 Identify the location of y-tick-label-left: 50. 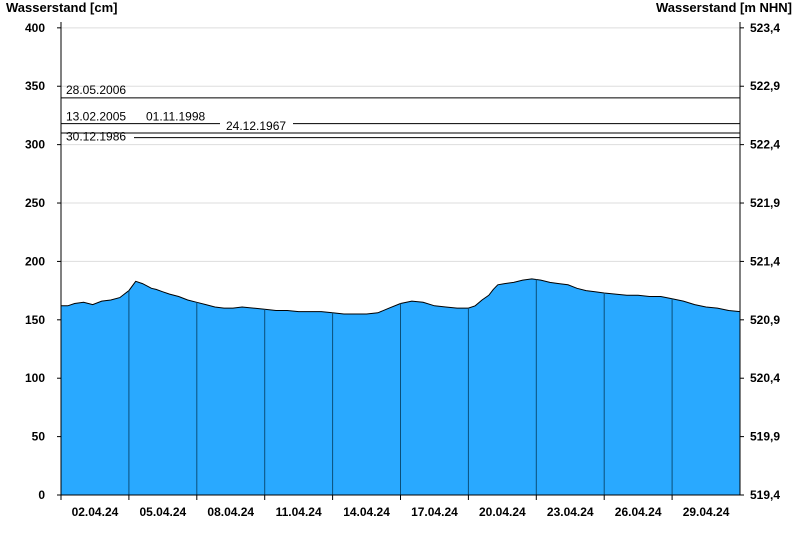
(39, 437).